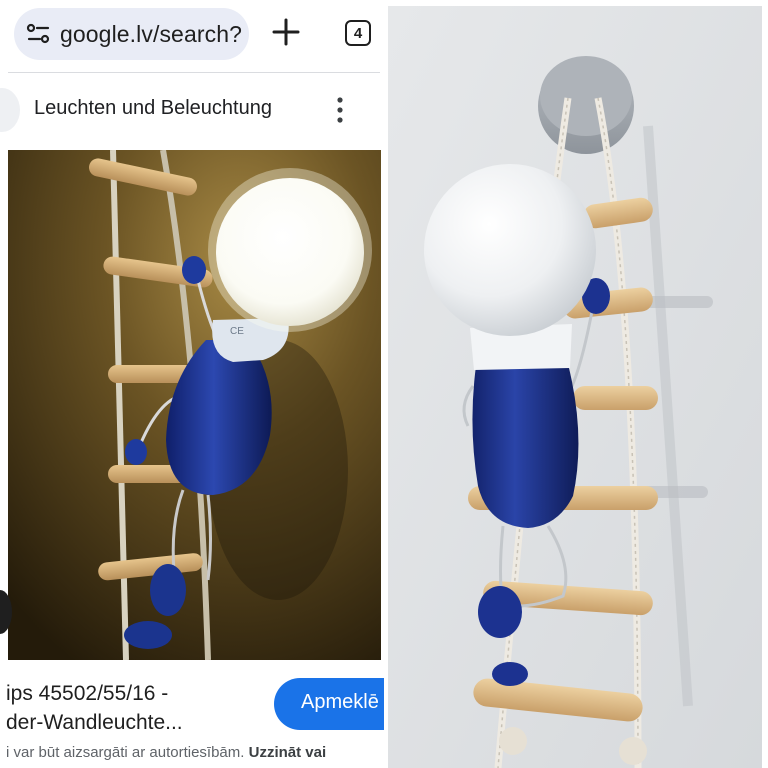 Image resolution: width=768 pixels, height=768 pixels. I want to click on copyright-learn-more-link: Uzzināt vai, so click(288, 752).